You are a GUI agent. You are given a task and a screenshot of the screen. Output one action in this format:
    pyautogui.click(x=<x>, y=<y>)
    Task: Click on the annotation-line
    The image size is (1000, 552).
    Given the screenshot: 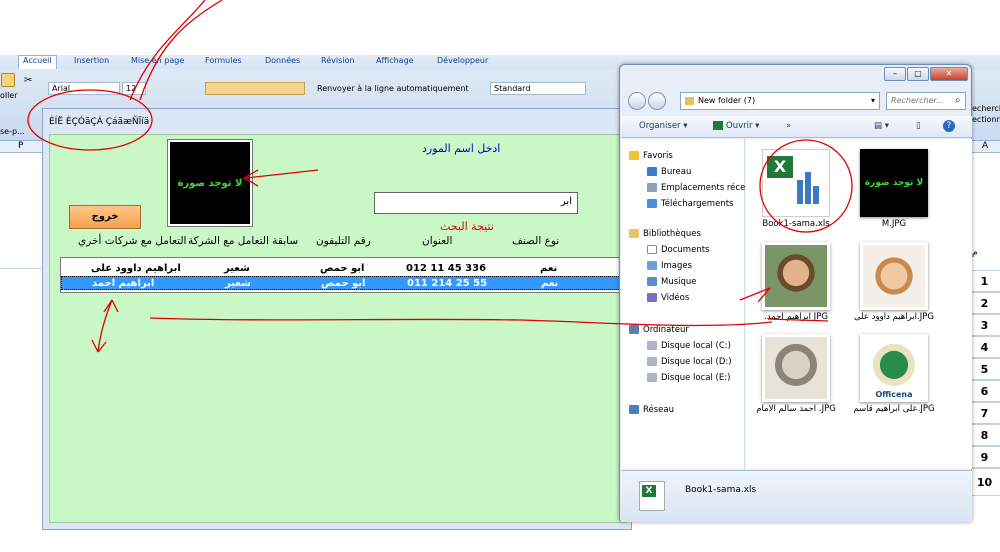 What is the action you would take?
    pyautogui.click(x=461, y=322)
    